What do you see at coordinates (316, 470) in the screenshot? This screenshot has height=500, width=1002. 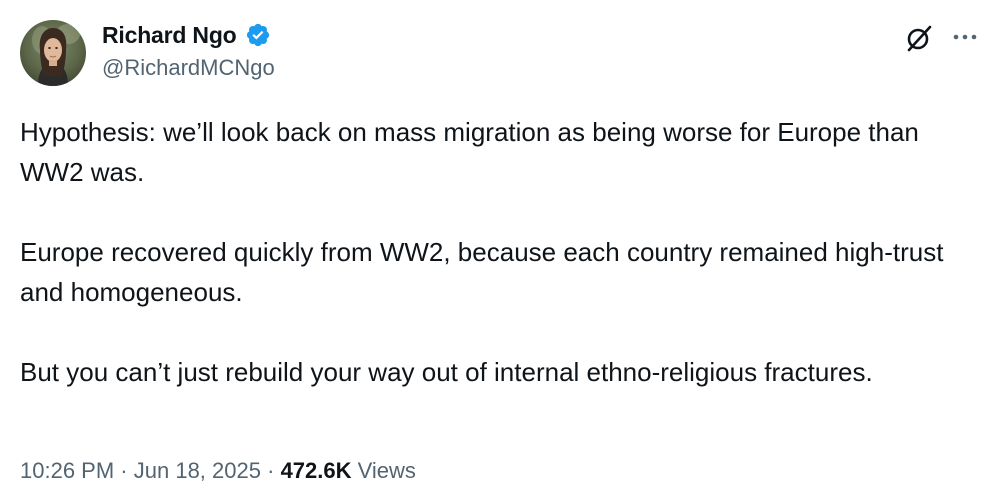 I see `views-count: 472.6K` at bounding box center [316, 470].